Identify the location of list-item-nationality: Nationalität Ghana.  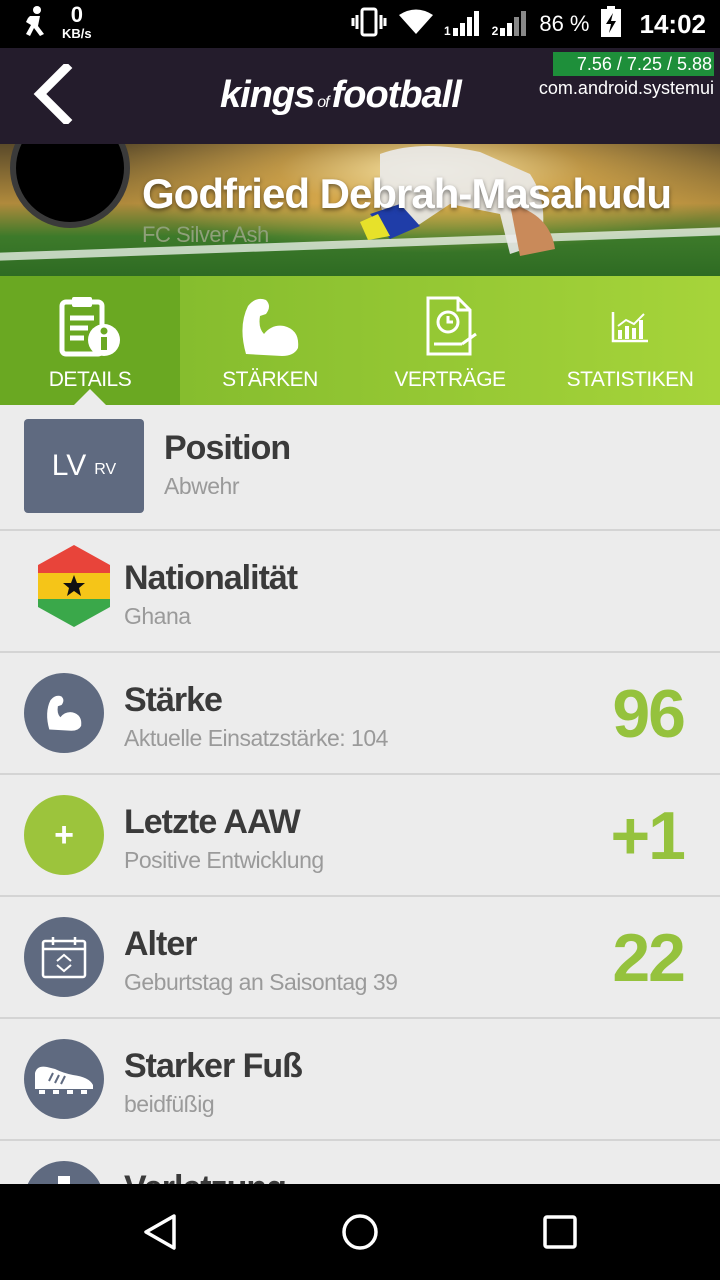
(360, 592).